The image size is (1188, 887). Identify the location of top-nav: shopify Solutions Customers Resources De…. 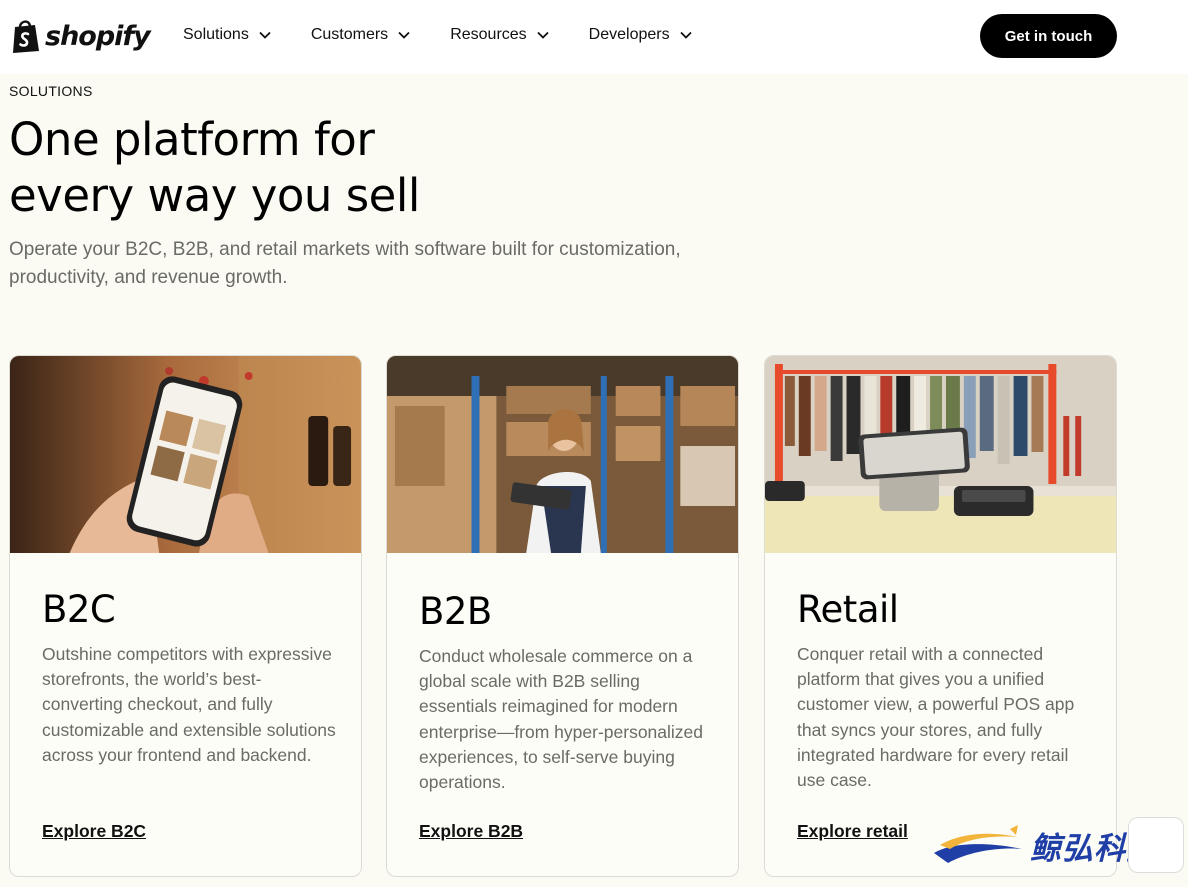
(594, 37).